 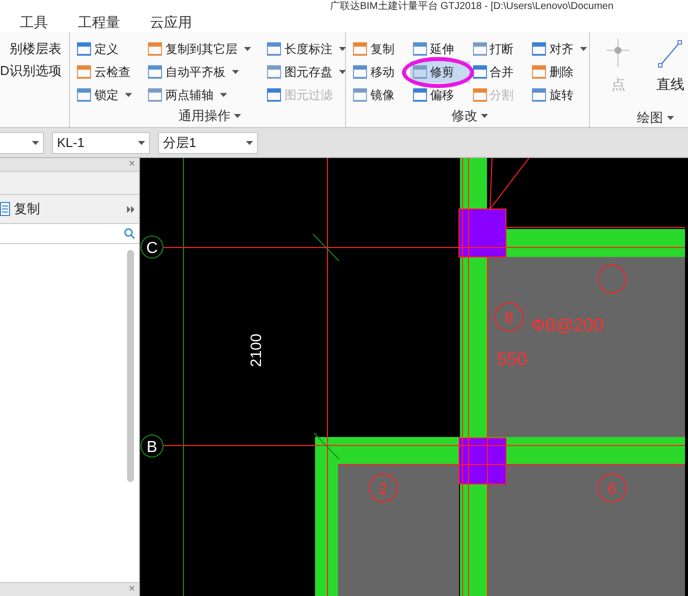 I want to click on ribbon-button: 别楼层表, so click(x=31, y=49).